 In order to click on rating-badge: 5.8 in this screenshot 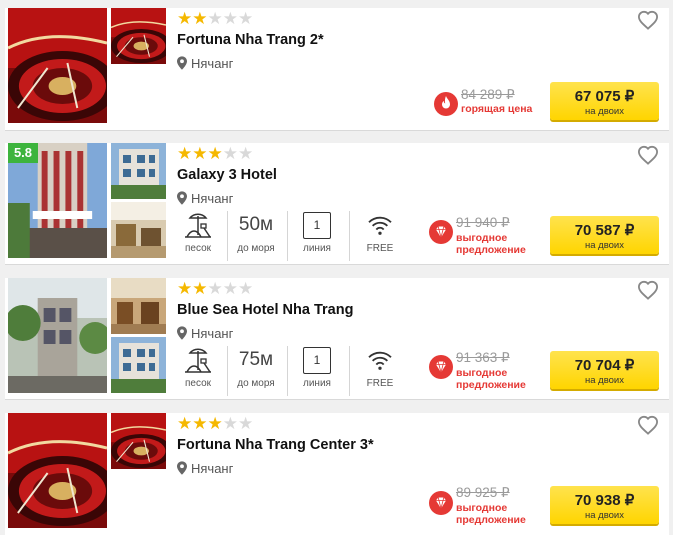, I will do `click(23, 153)`.